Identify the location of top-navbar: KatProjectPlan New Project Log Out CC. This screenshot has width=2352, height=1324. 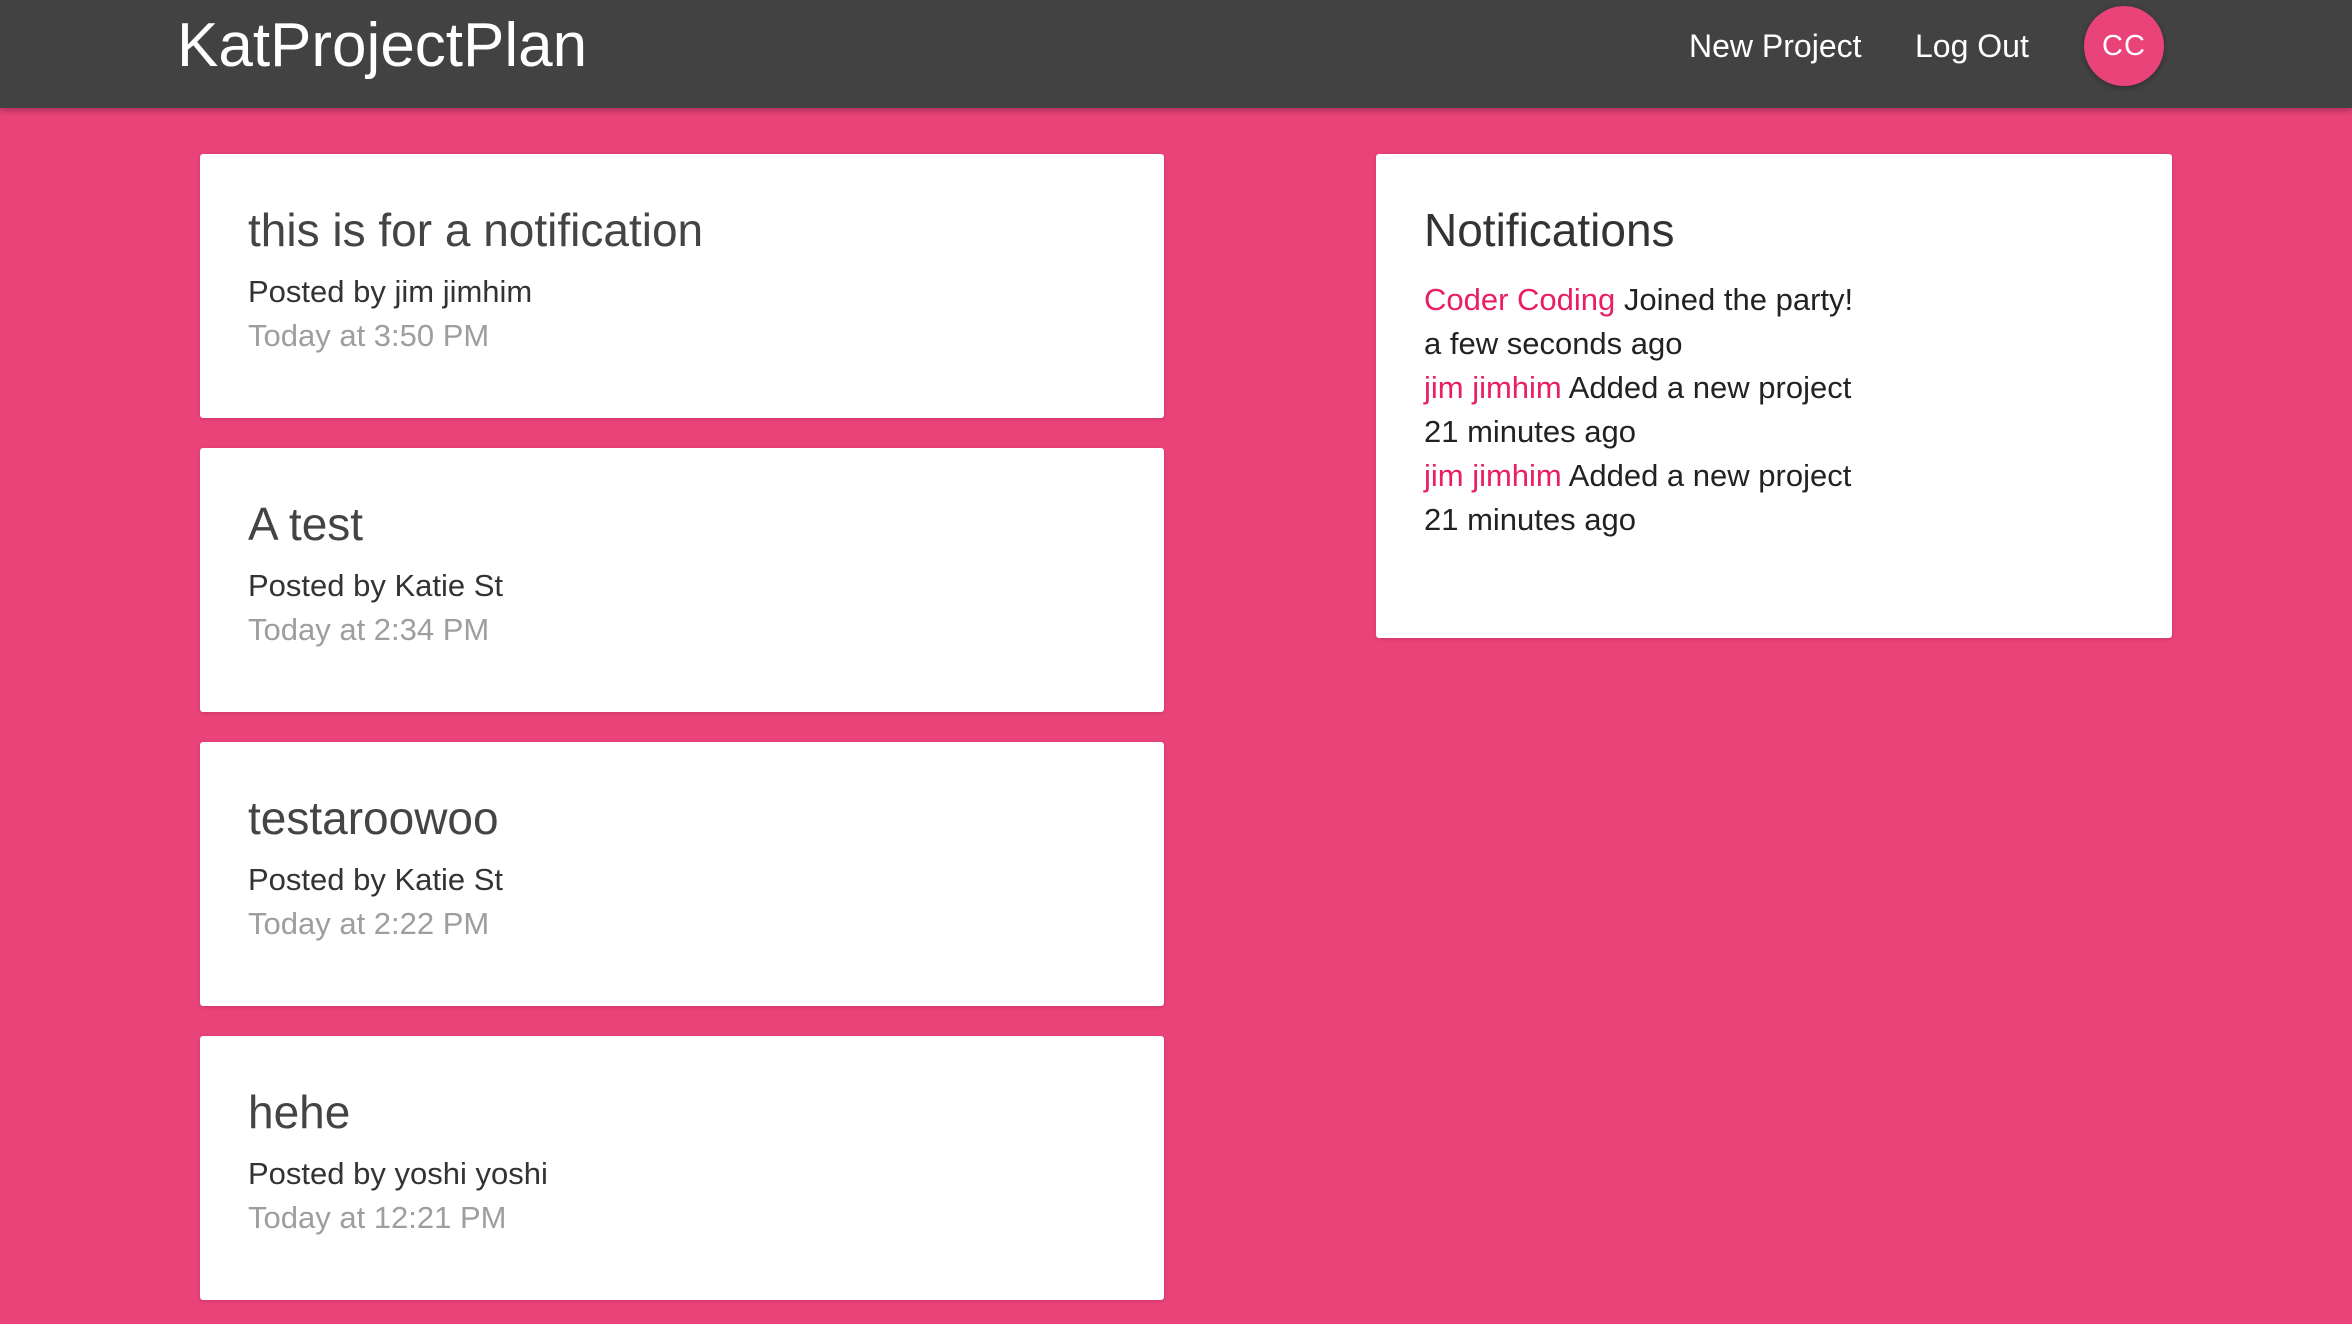
(1176, 54).